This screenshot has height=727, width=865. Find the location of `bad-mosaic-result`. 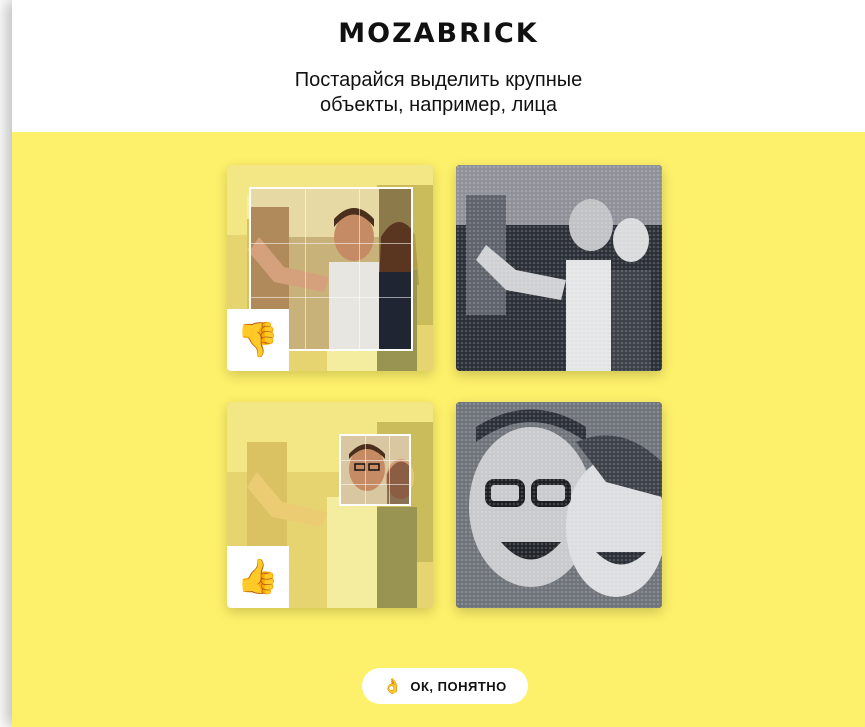

bad-mosaic-result is located at coordinates (559, 268).